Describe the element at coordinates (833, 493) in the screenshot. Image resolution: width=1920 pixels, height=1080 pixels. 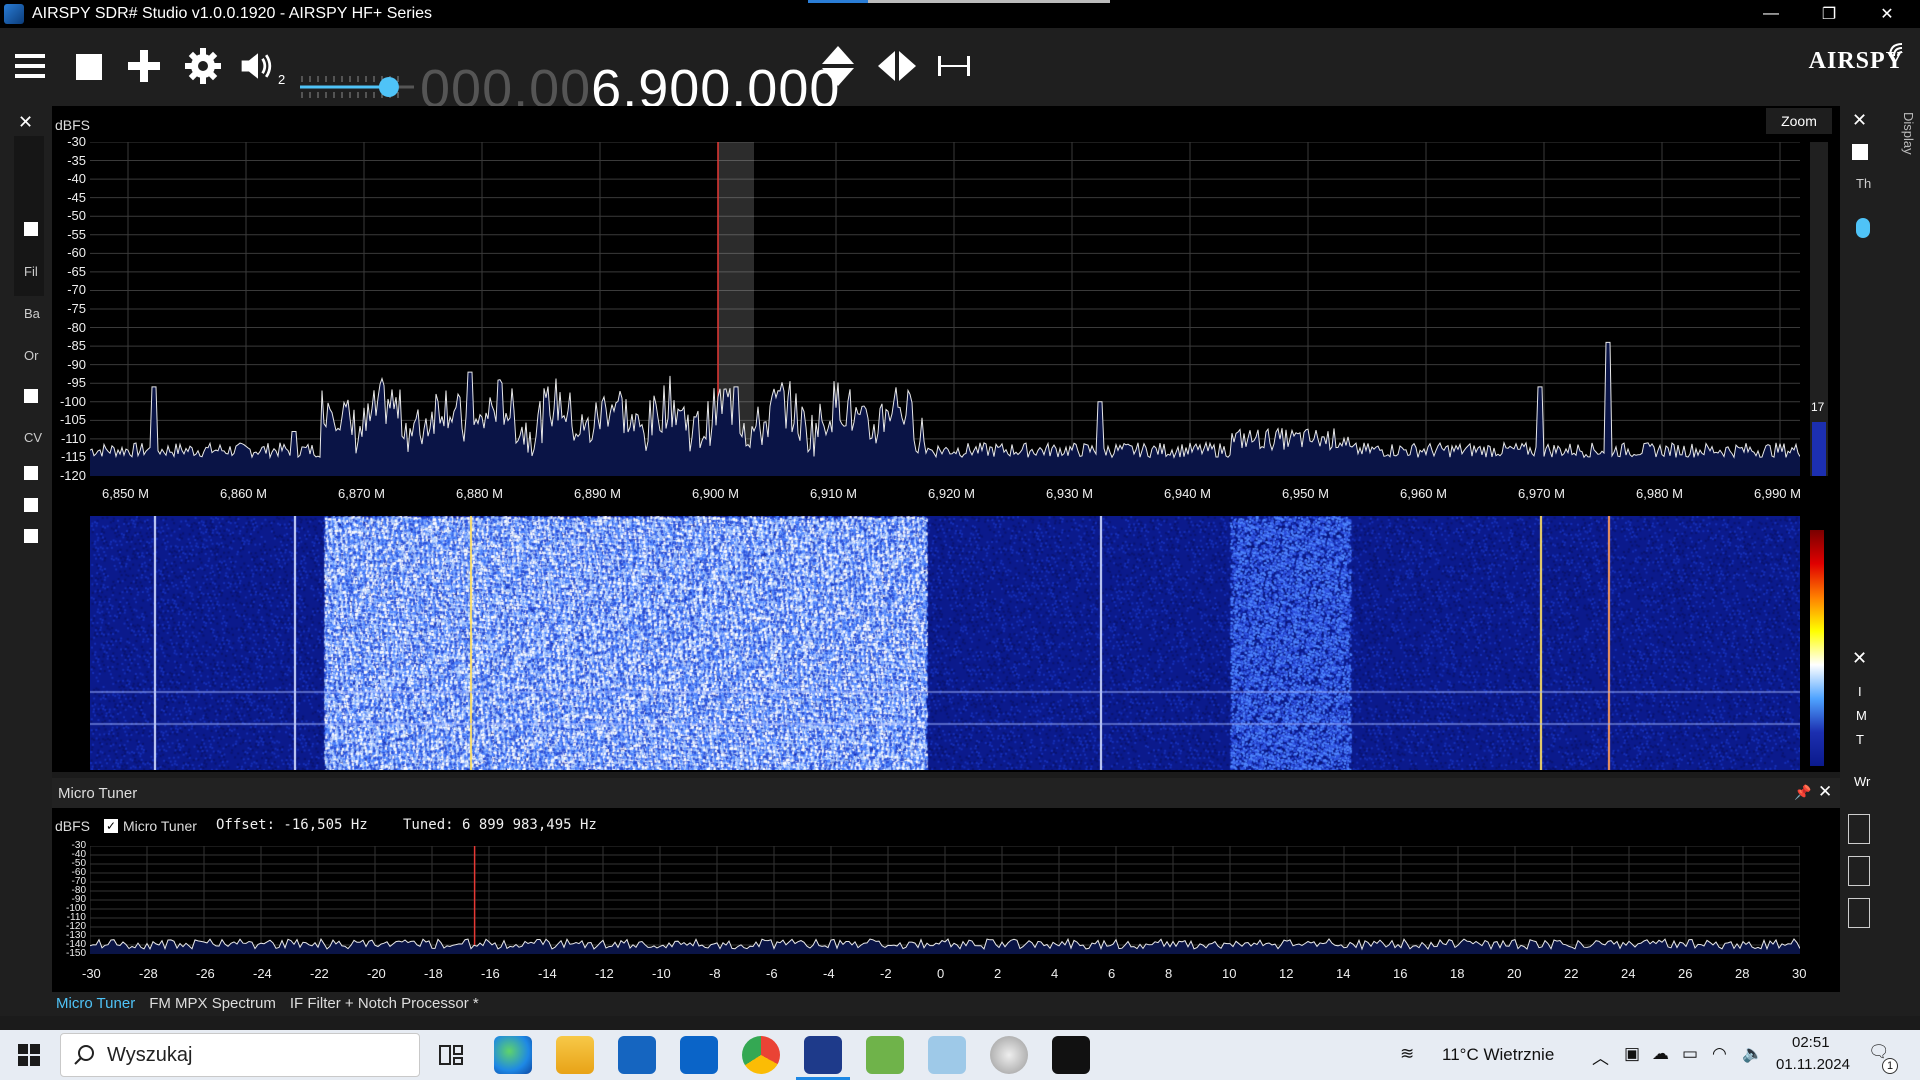
I see `x-tick-label: 6,910 M` at that location.